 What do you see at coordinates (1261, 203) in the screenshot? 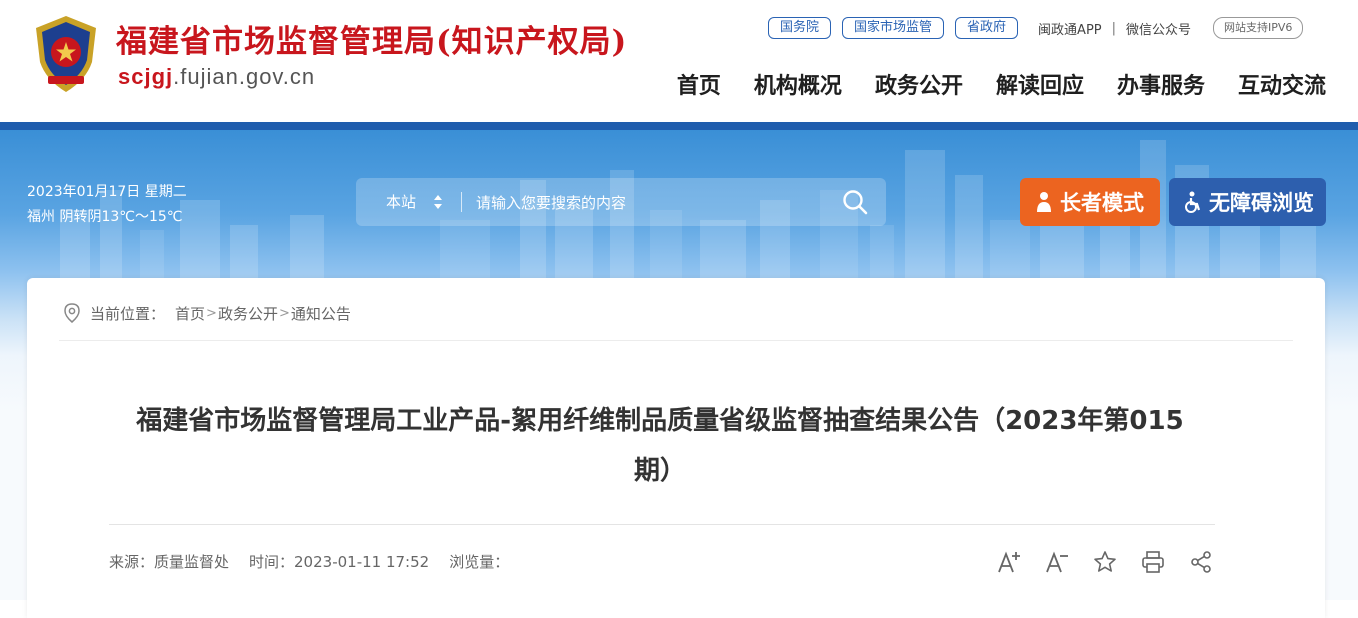
I see `accessibility-label: 无障碍浏览` at bounding box center [1261, 203].